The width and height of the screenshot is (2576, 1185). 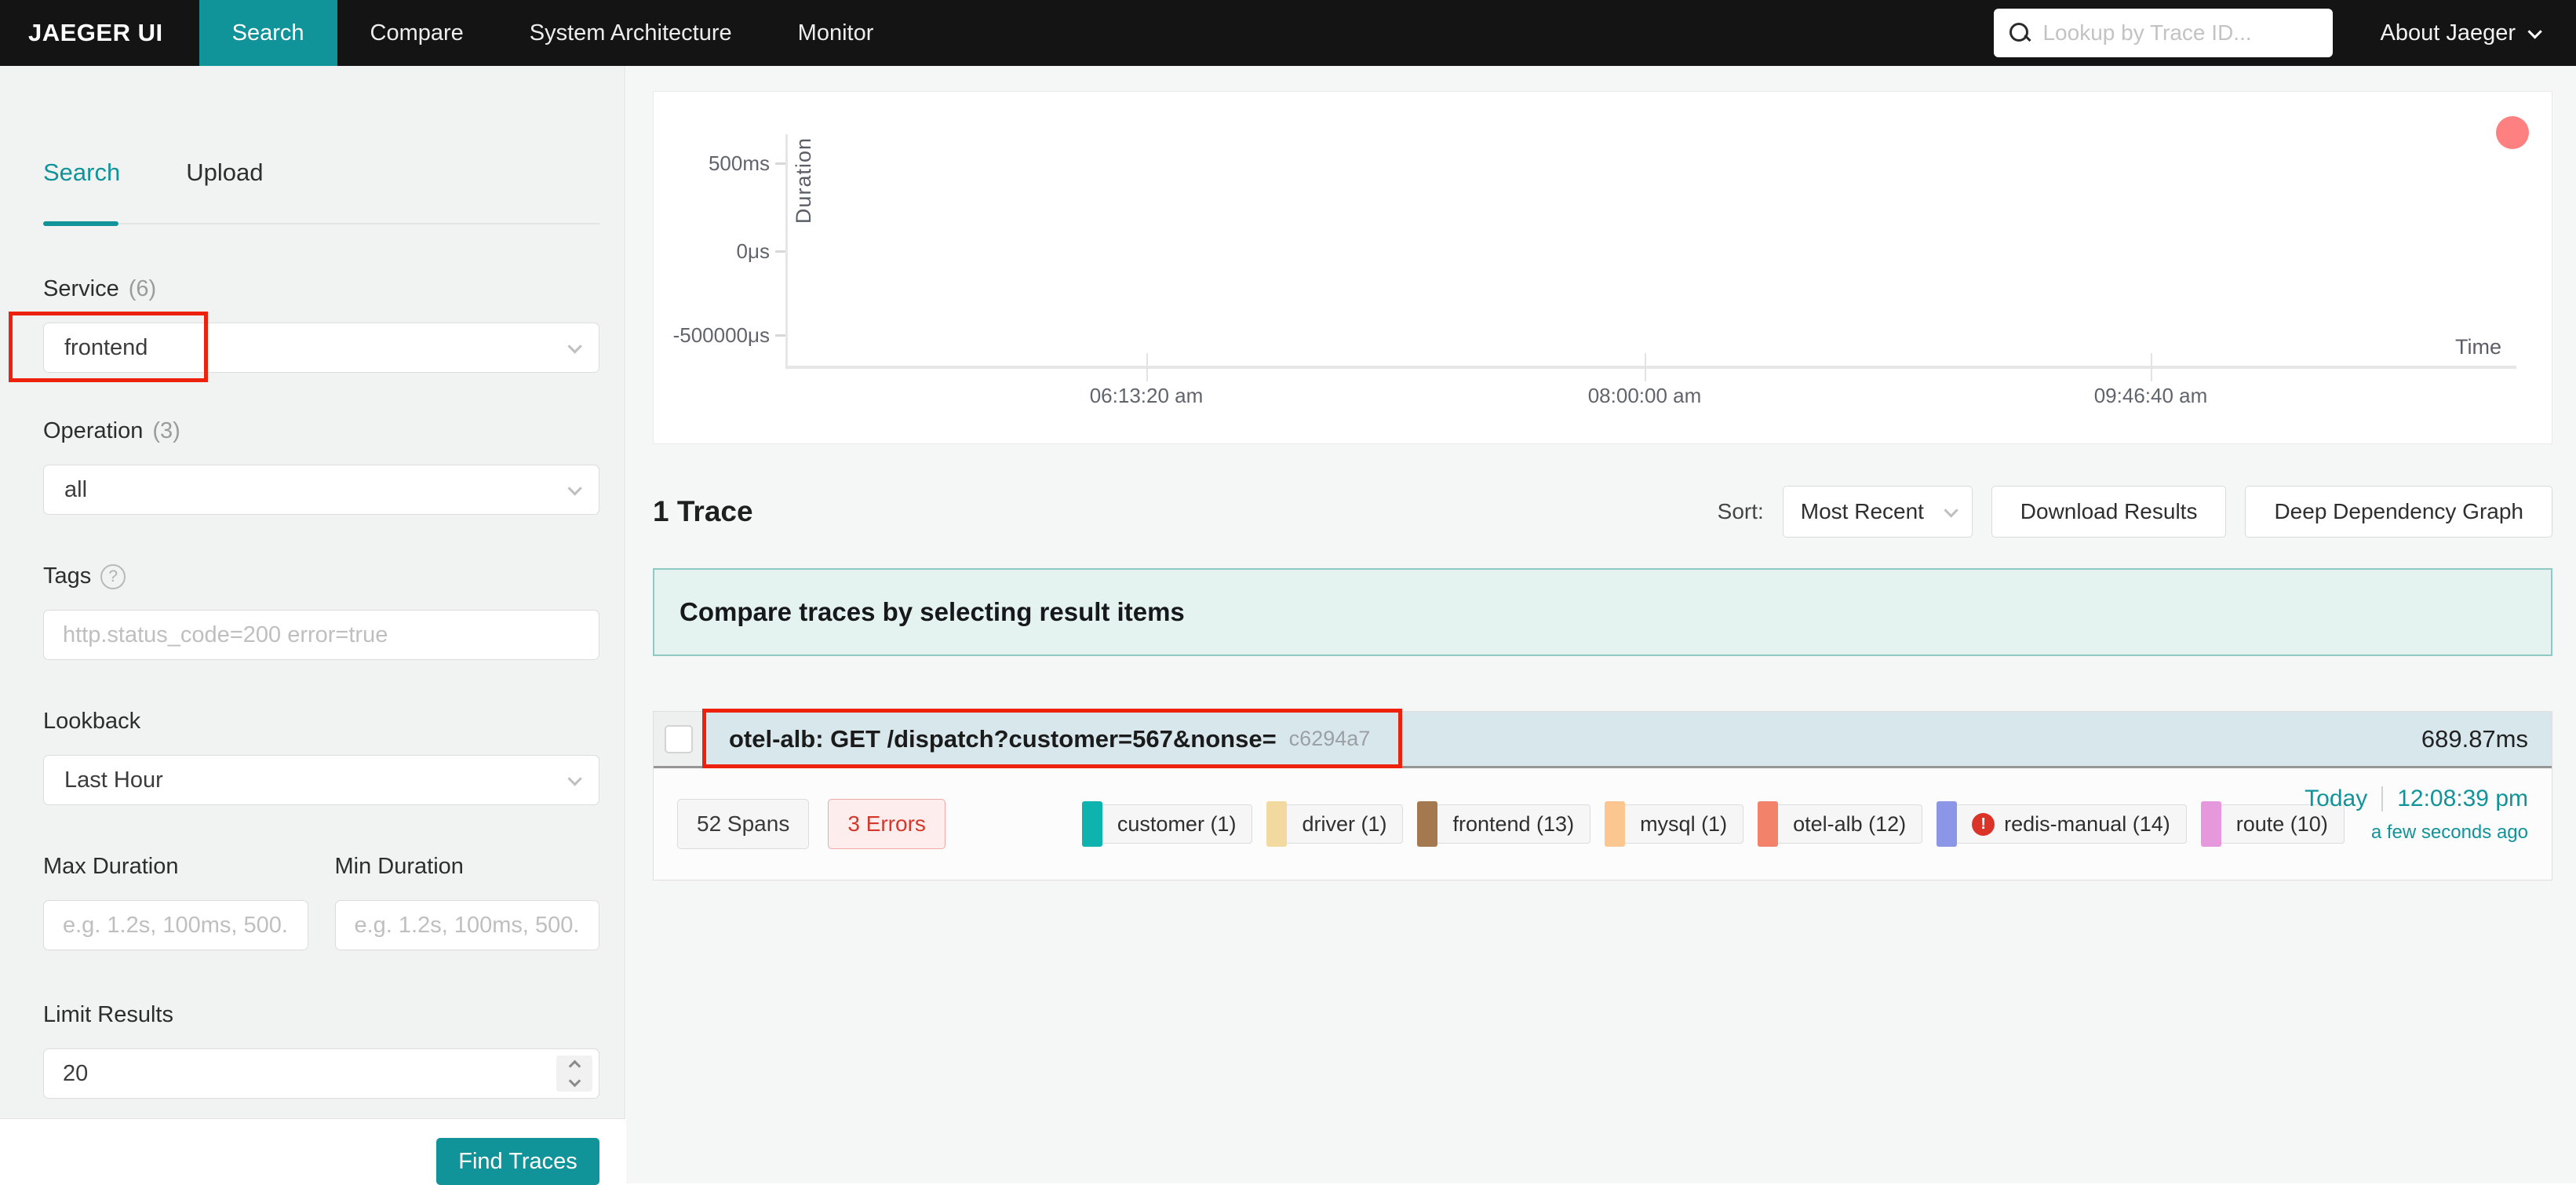 What do you see at coordinates (2180, 33) in the screenshot?
I see `trace-id-search-input` at bounding box center [2180, 33].